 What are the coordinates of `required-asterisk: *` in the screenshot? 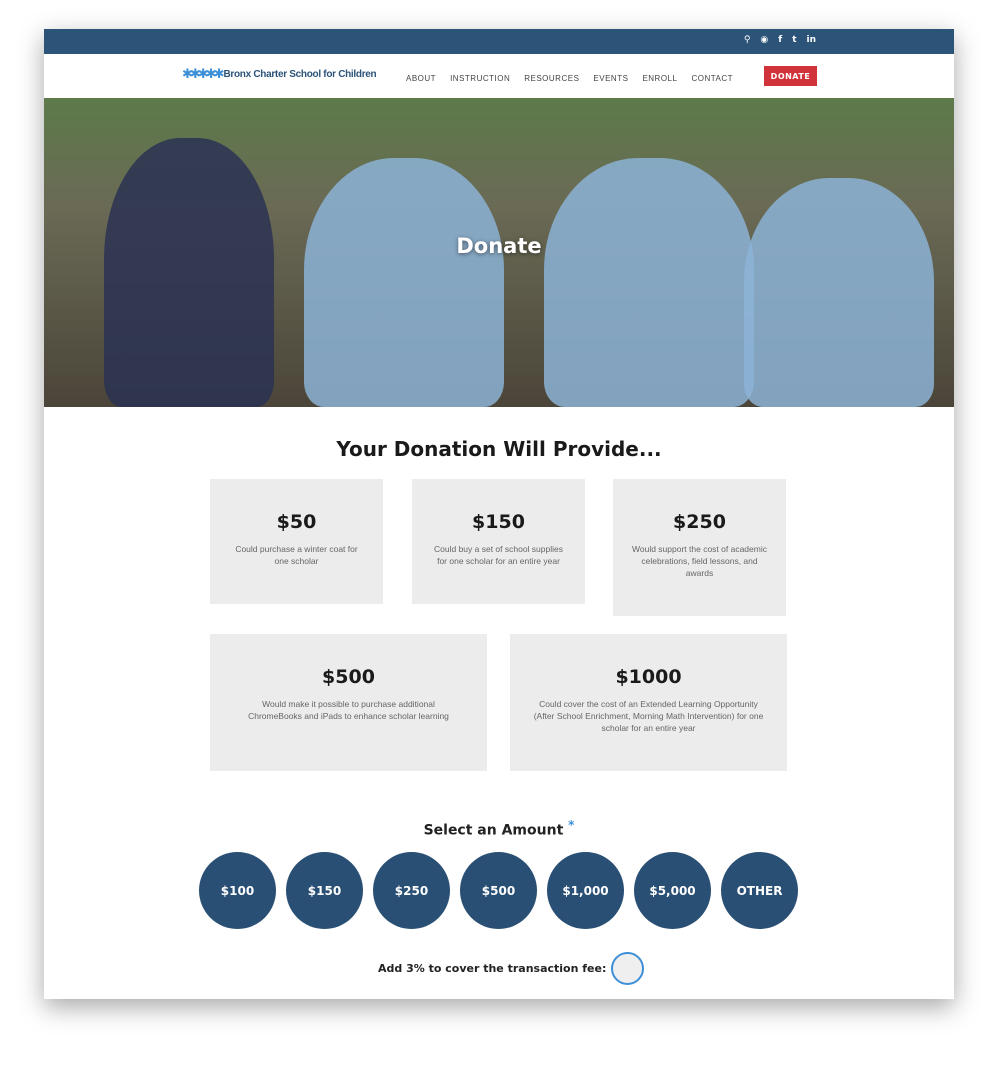 It's located at (571, 825).